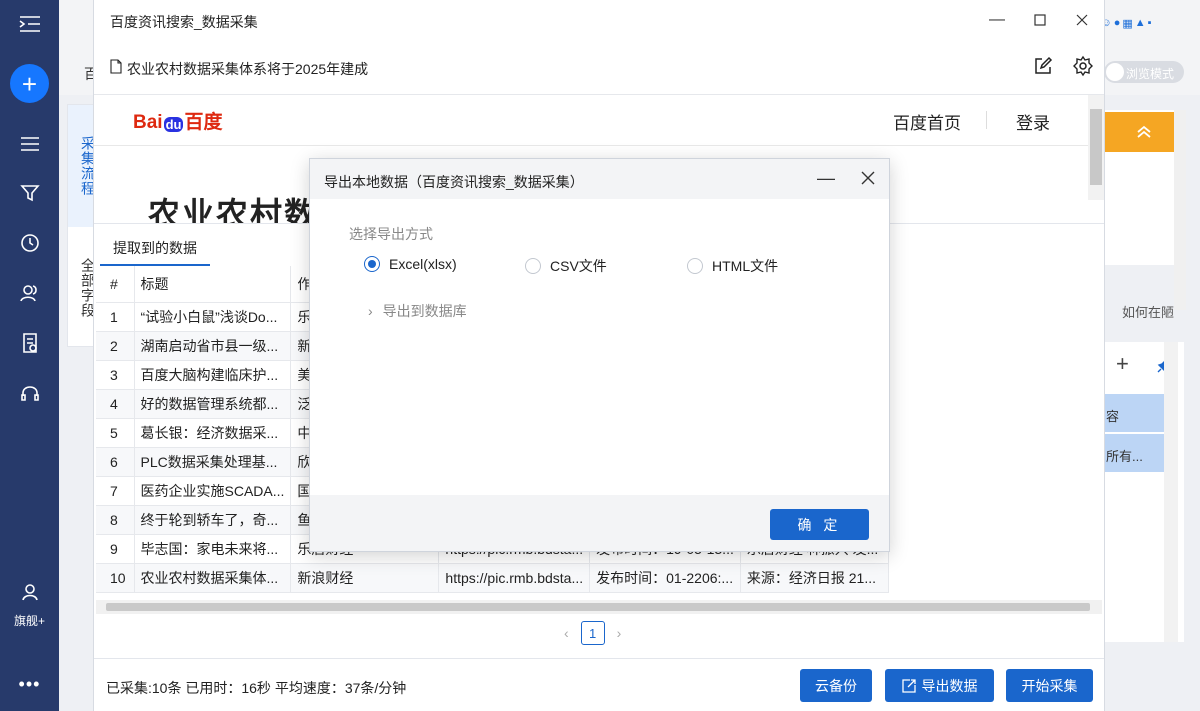 The image size is (1200, 711). What do you see at coordinates (115, 346) in the screenshot?
I see `table-cell: 2` at bounding box center [115, 346].